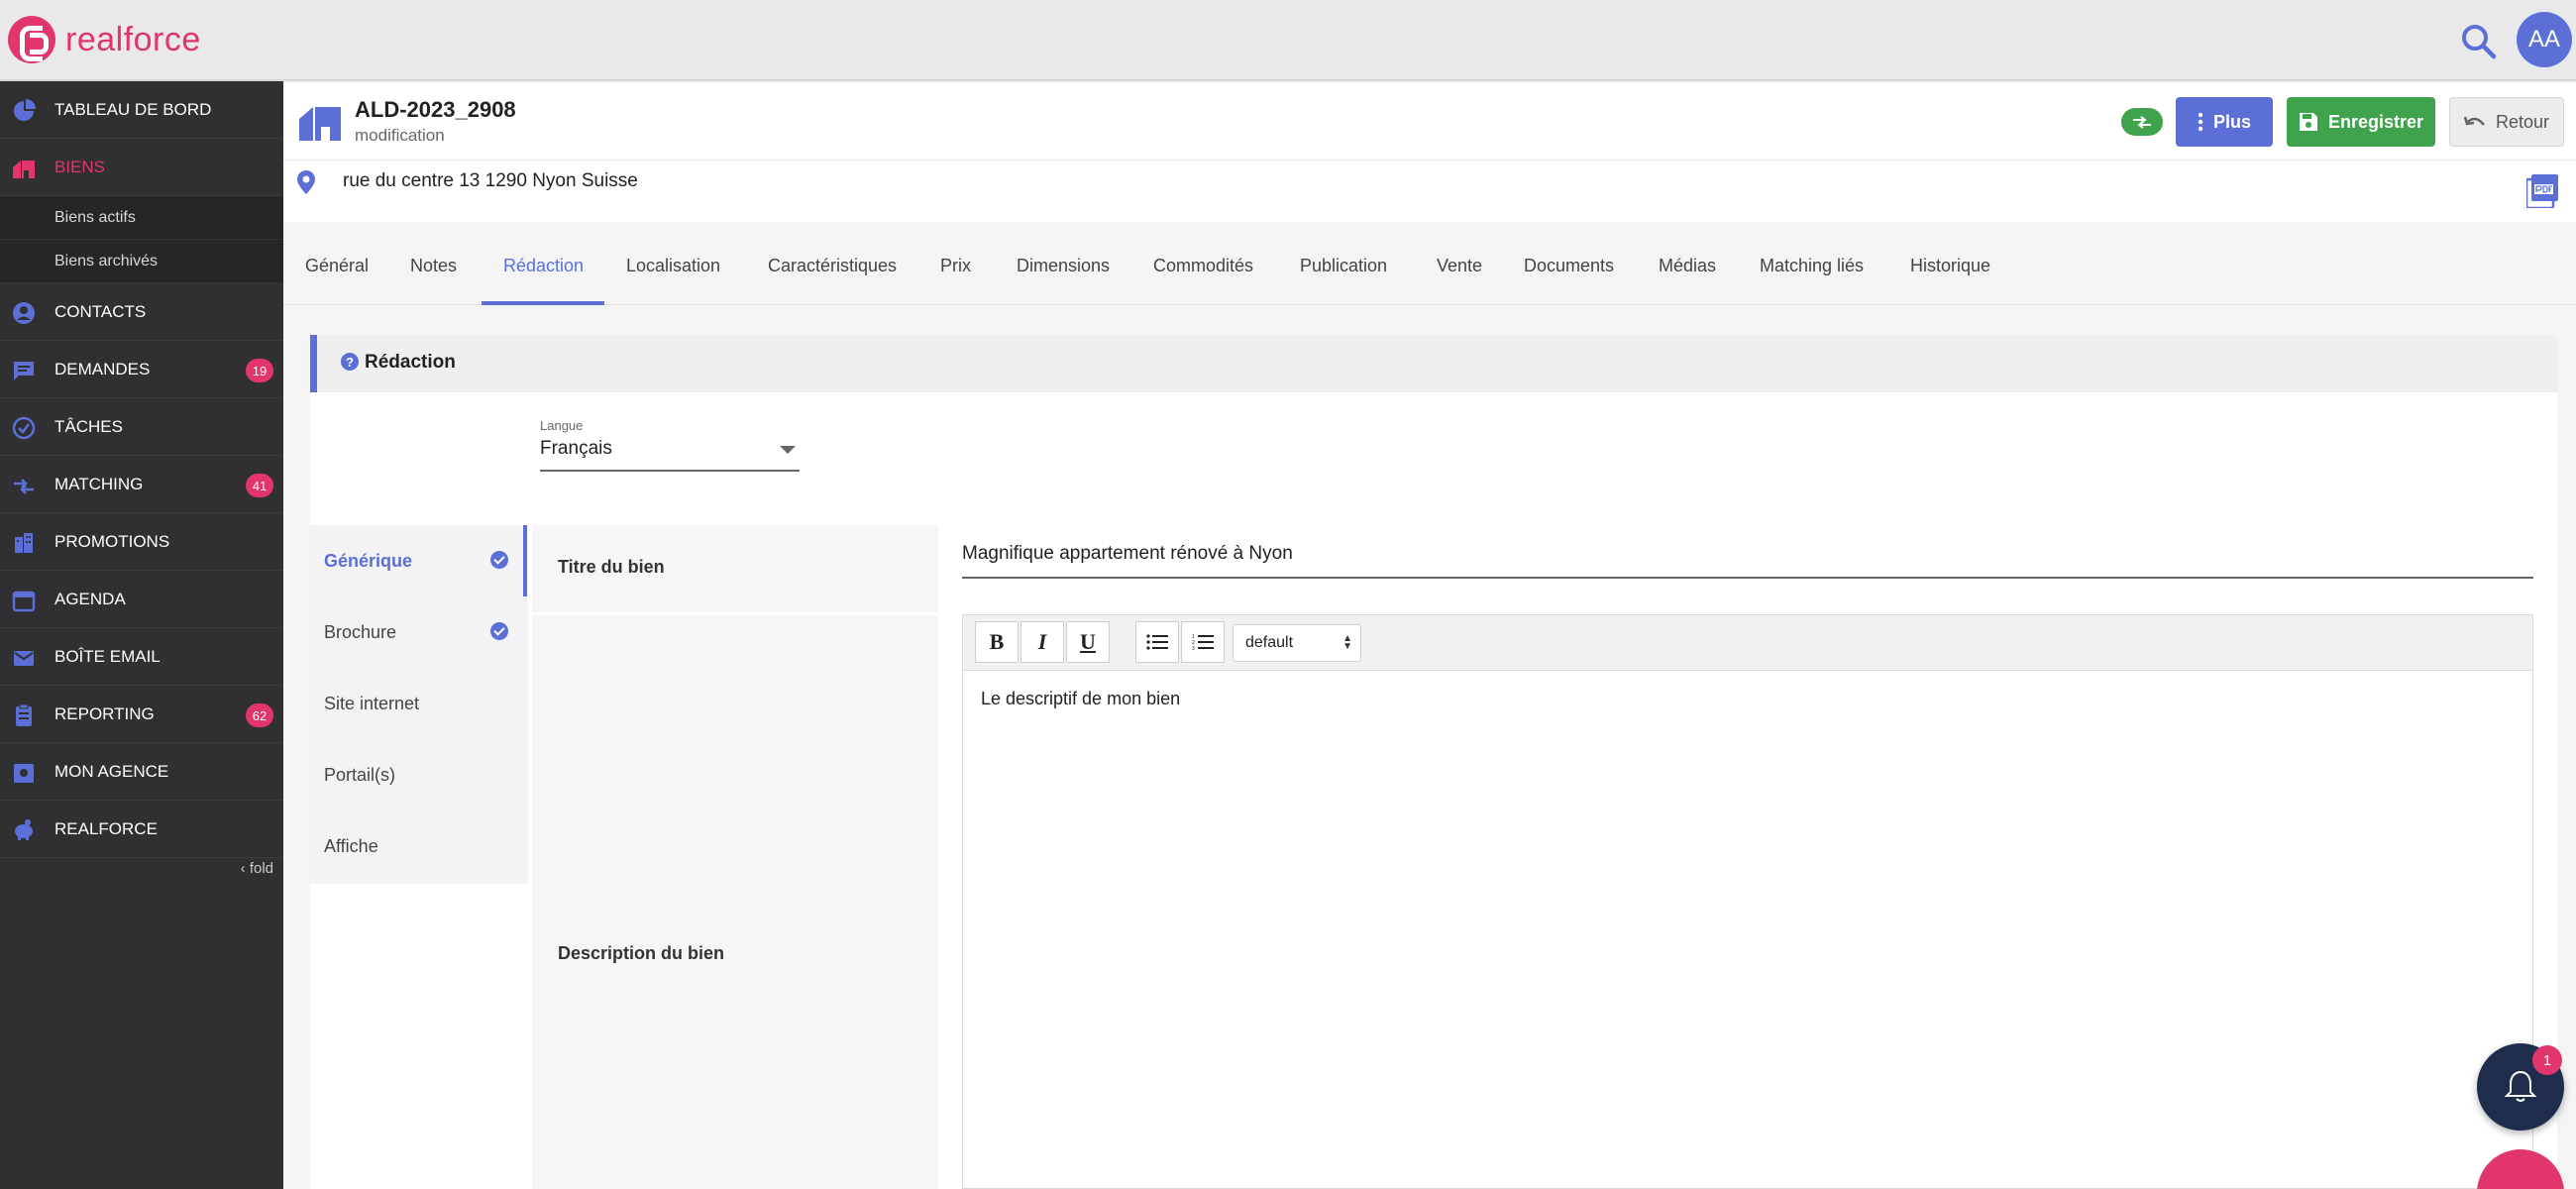  I want to click on subnav-site-internet: Site internet, so click(419, 704).